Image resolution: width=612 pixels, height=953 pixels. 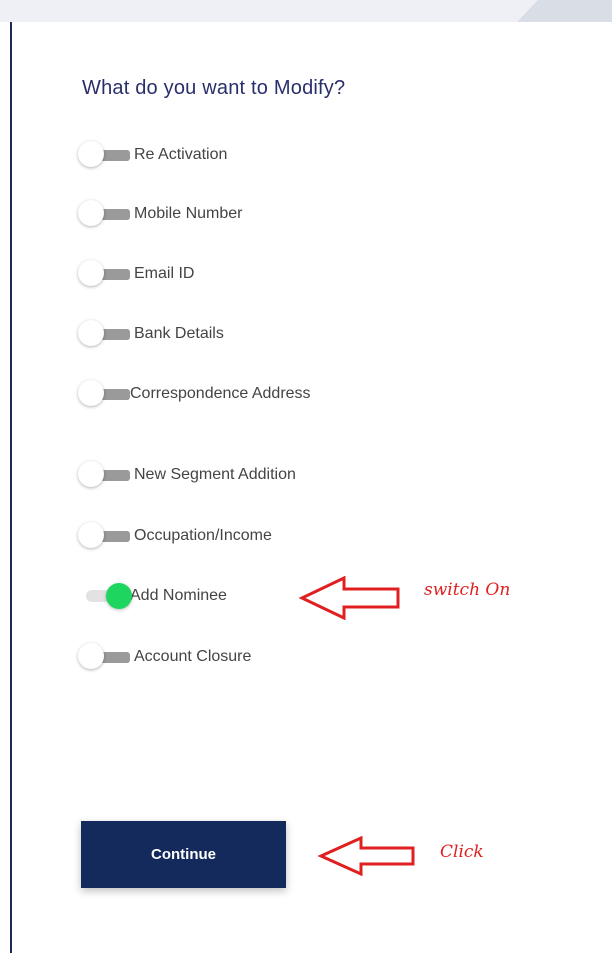 I want to click on left-border, so click(x=11, y=487).